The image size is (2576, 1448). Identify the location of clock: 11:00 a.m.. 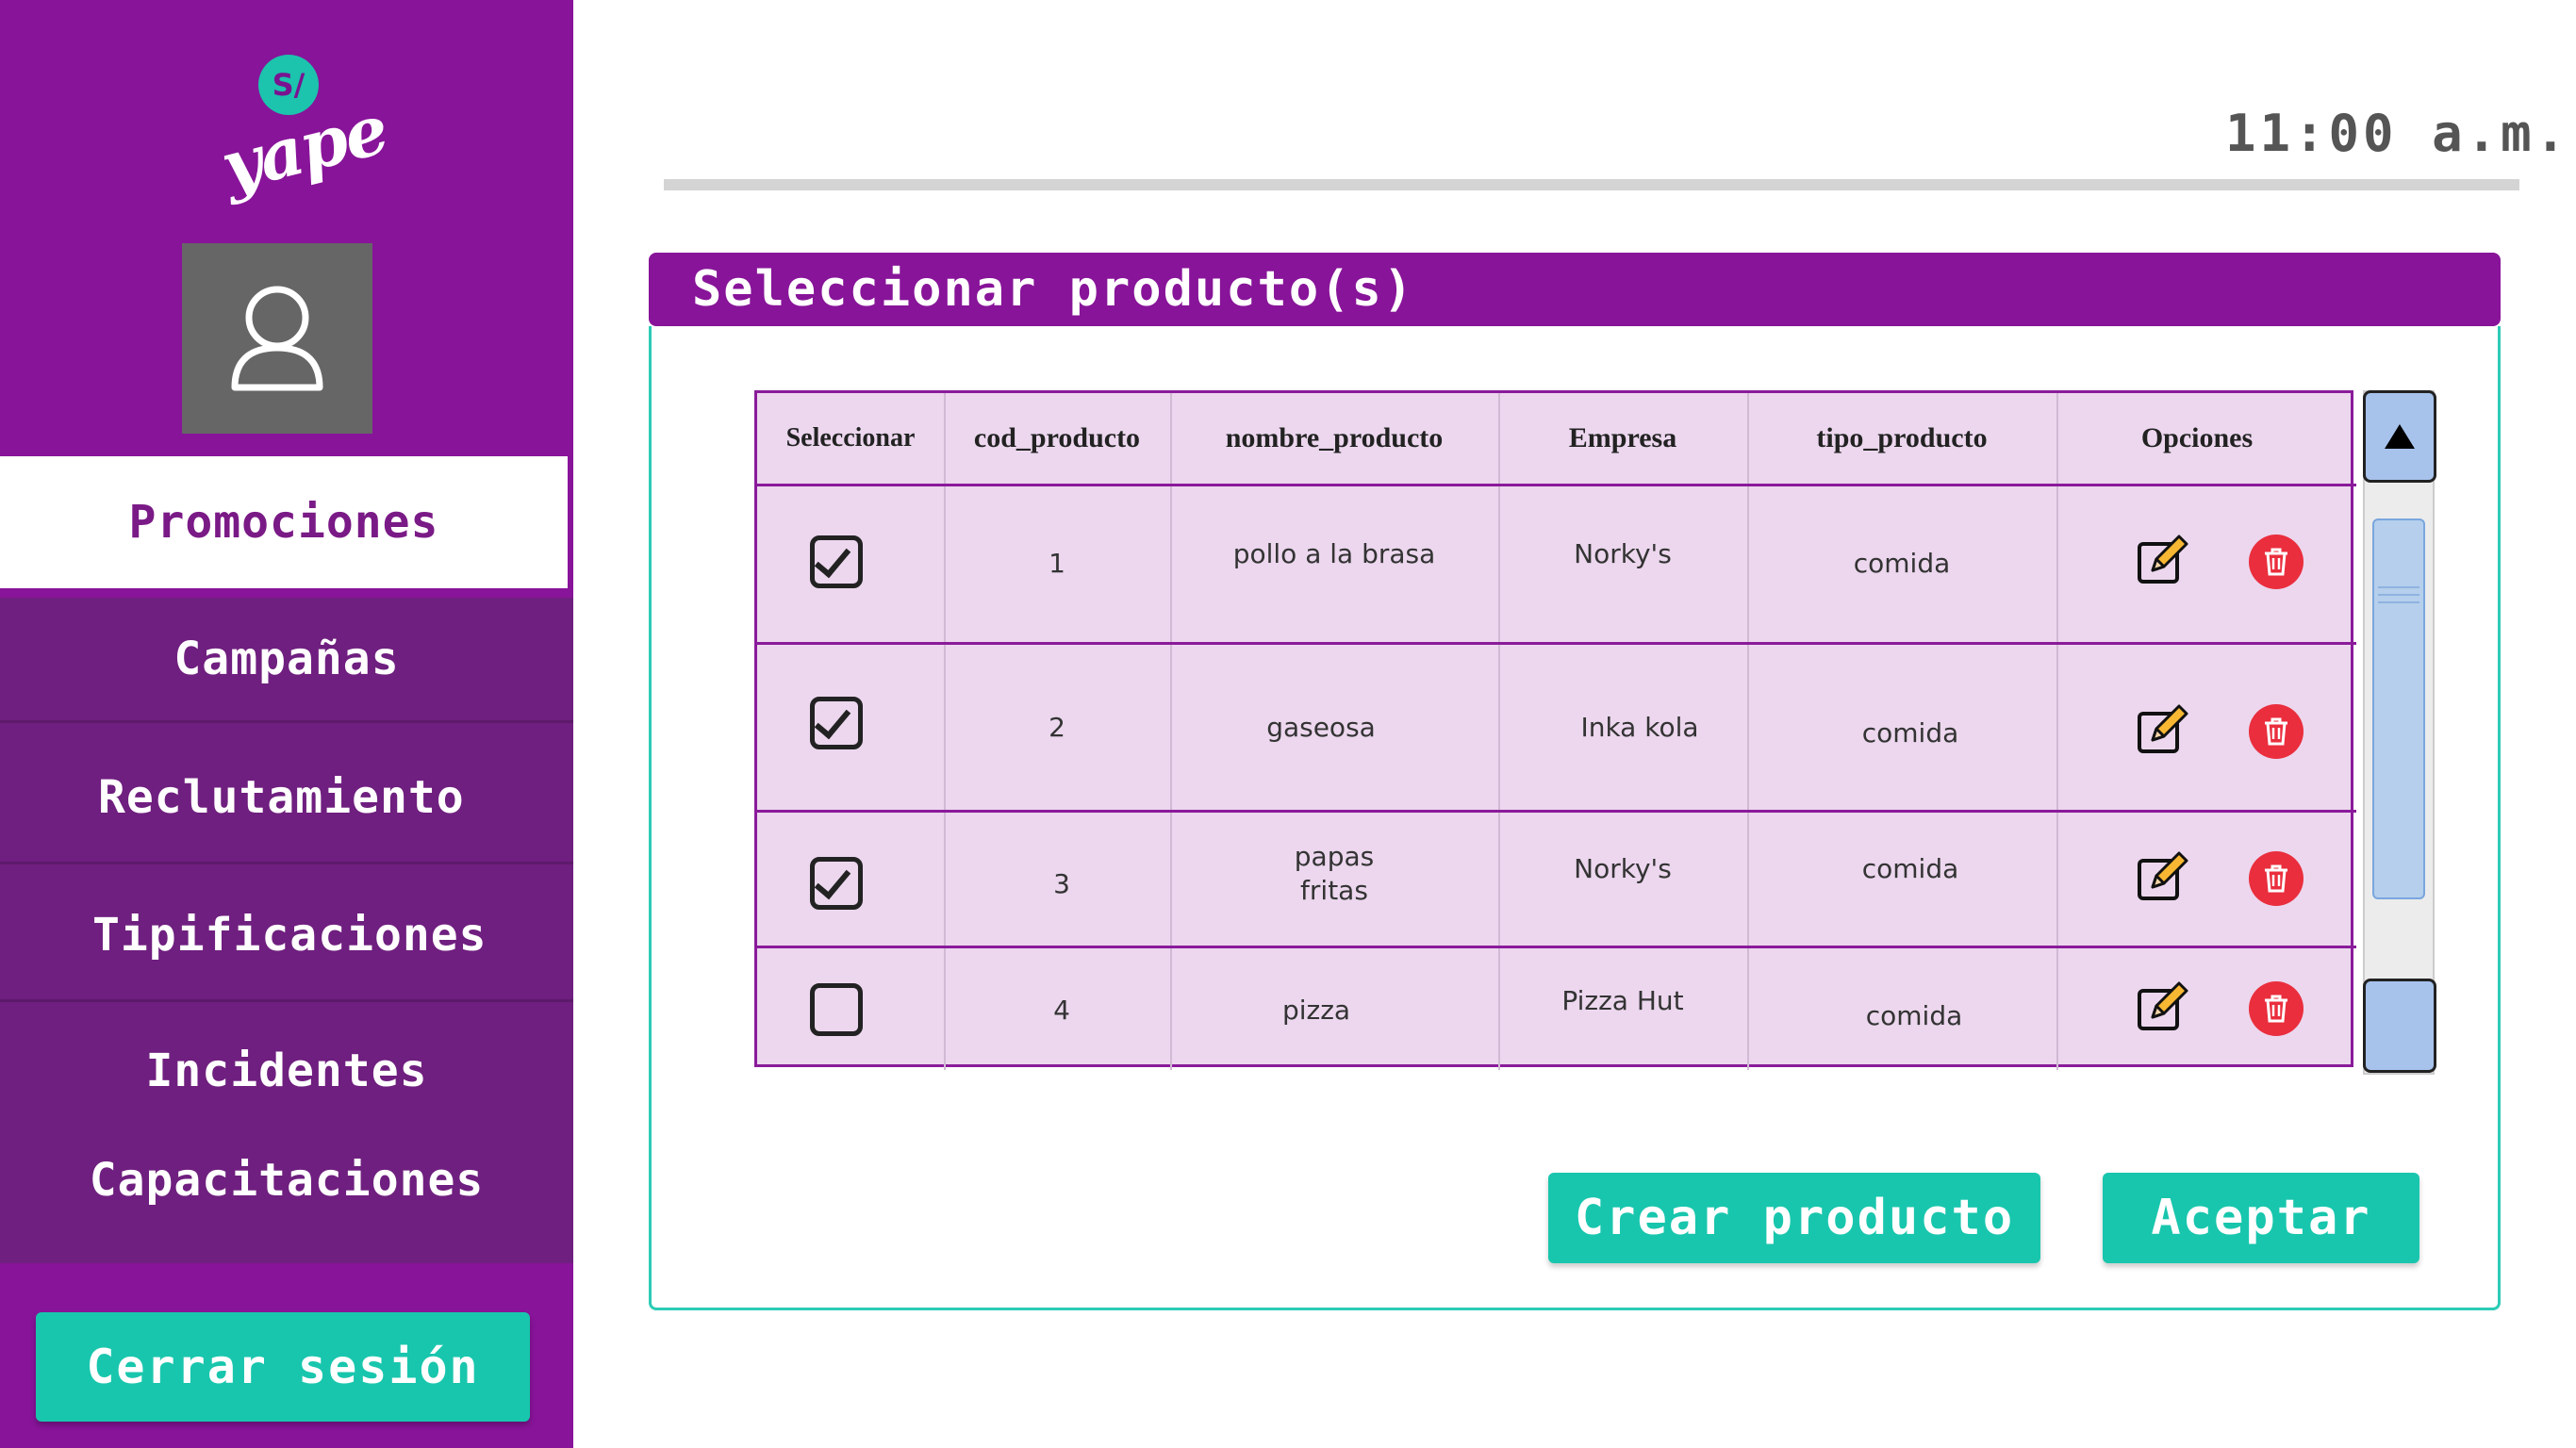
(2397, 133).